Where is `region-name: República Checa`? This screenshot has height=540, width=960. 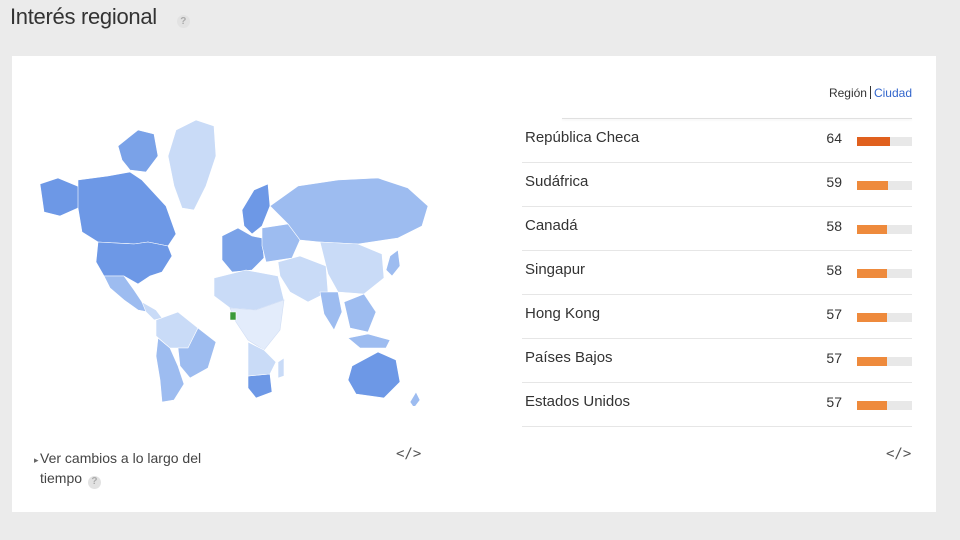
region-name: República Checa is located at coordinates (582, 137).